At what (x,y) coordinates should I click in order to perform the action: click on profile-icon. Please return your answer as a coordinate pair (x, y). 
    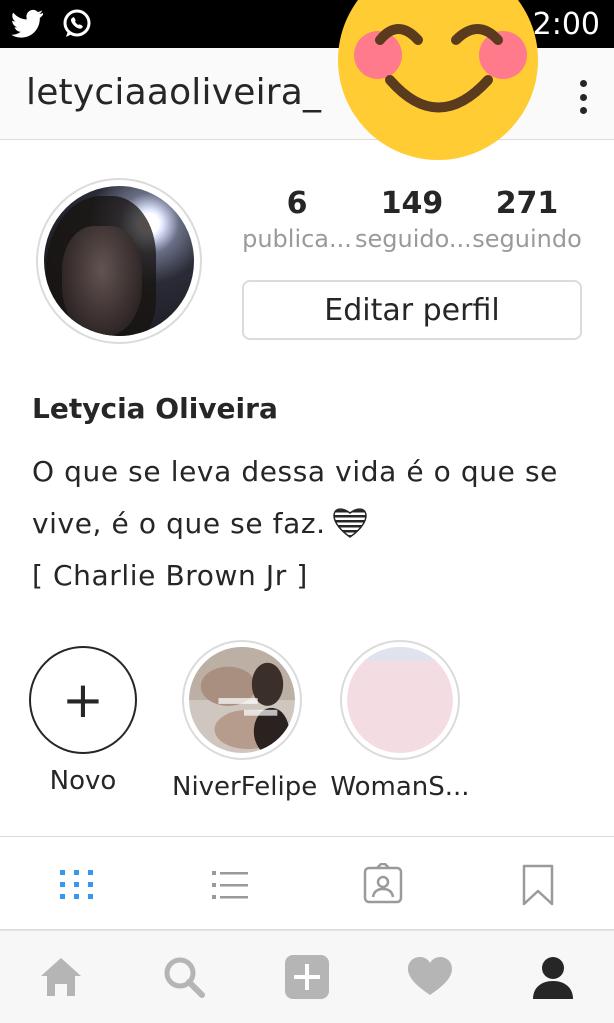
    Looking at the image, I should click on (553, 977).